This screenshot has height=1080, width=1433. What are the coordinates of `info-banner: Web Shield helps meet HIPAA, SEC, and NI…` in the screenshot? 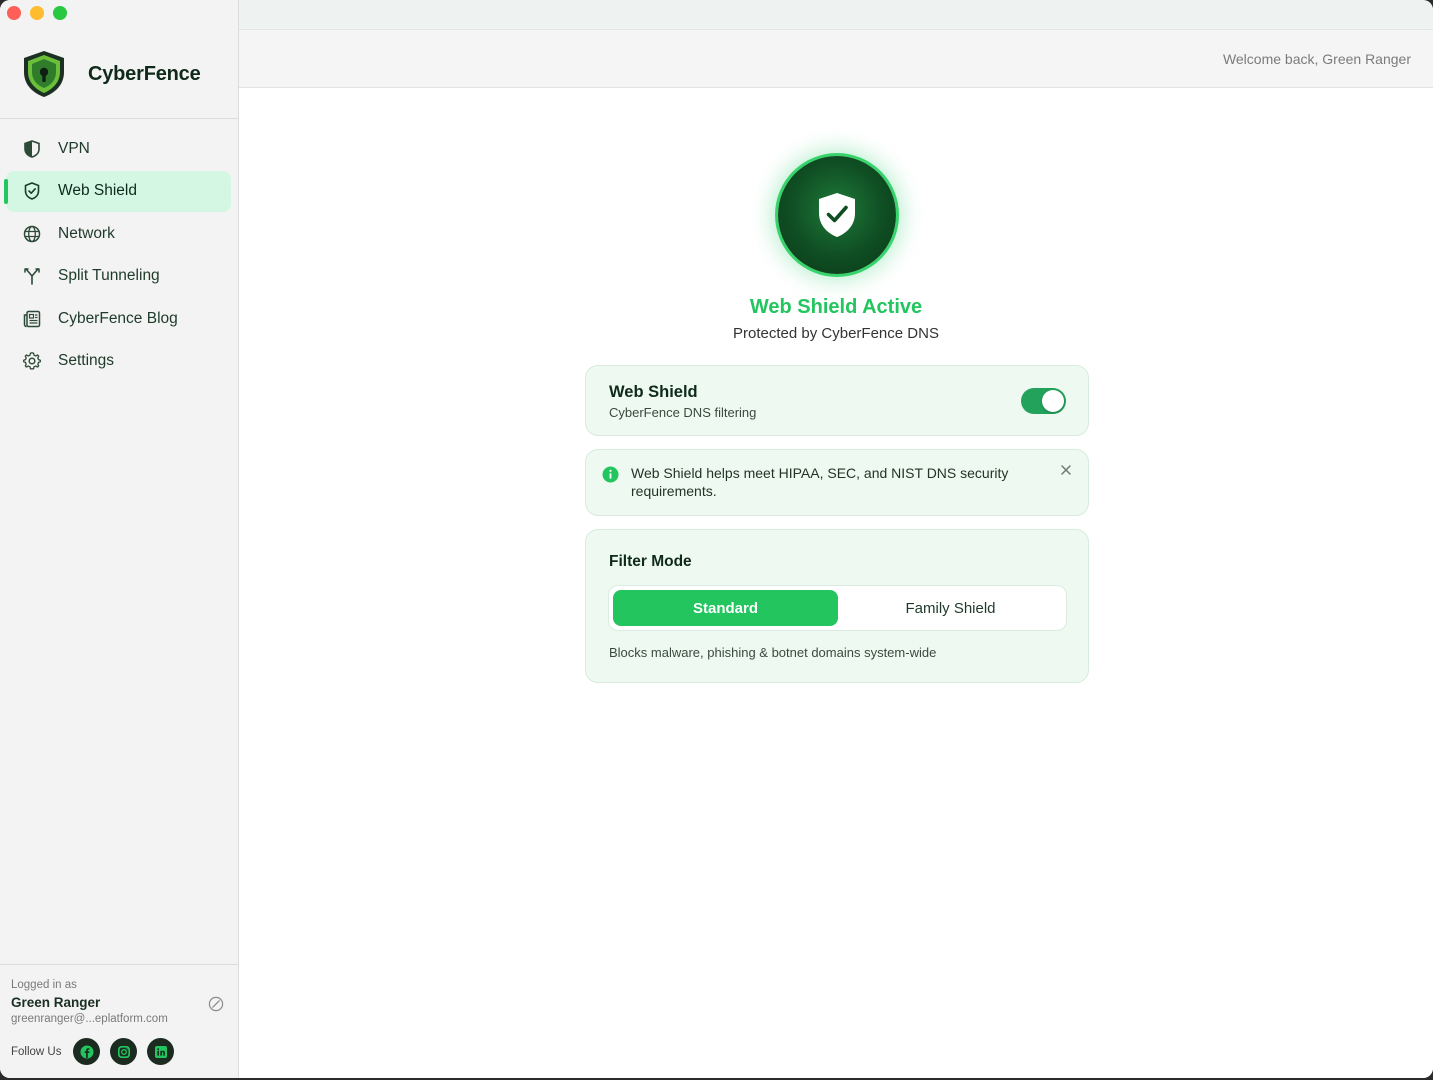 It's located at (837, 482).